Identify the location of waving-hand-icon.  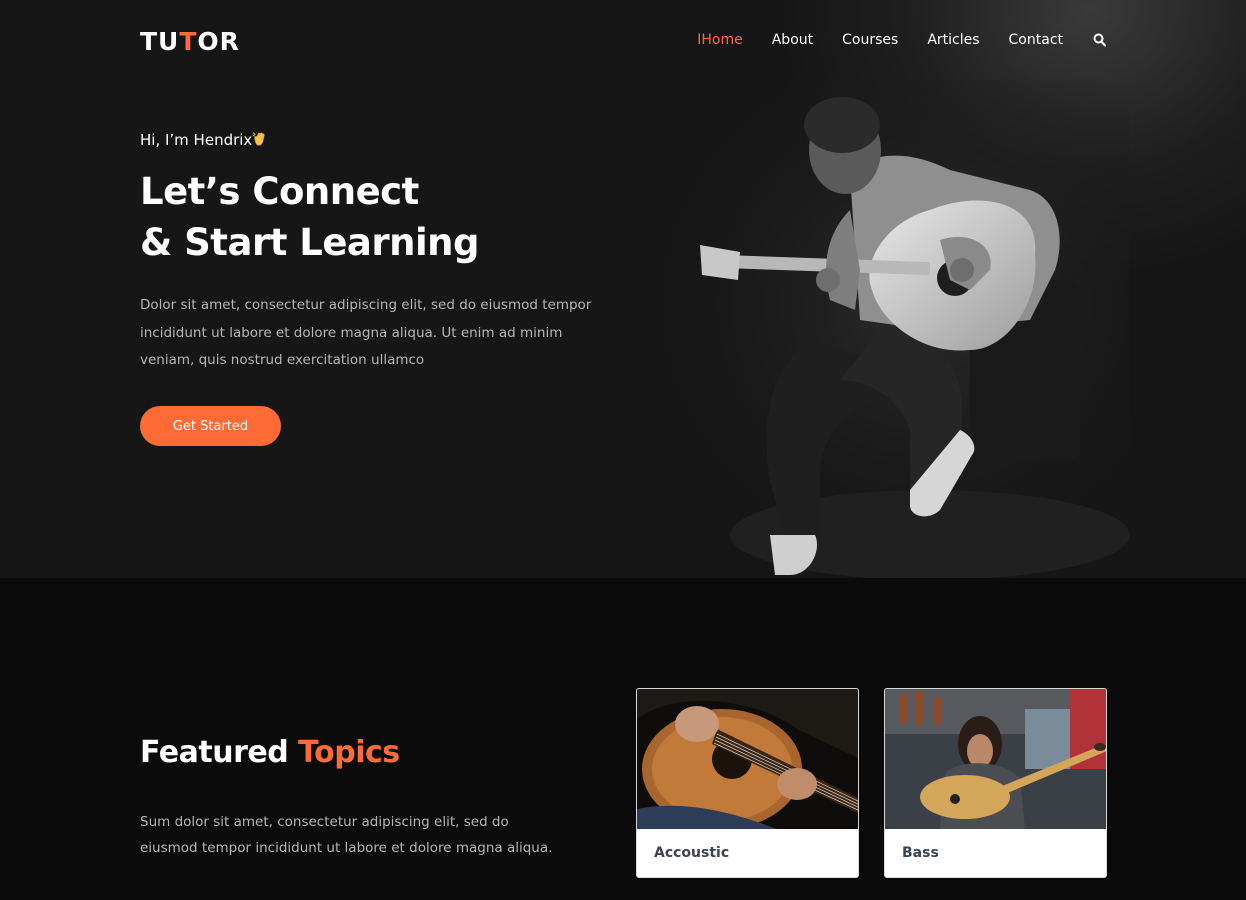
(260, 141).